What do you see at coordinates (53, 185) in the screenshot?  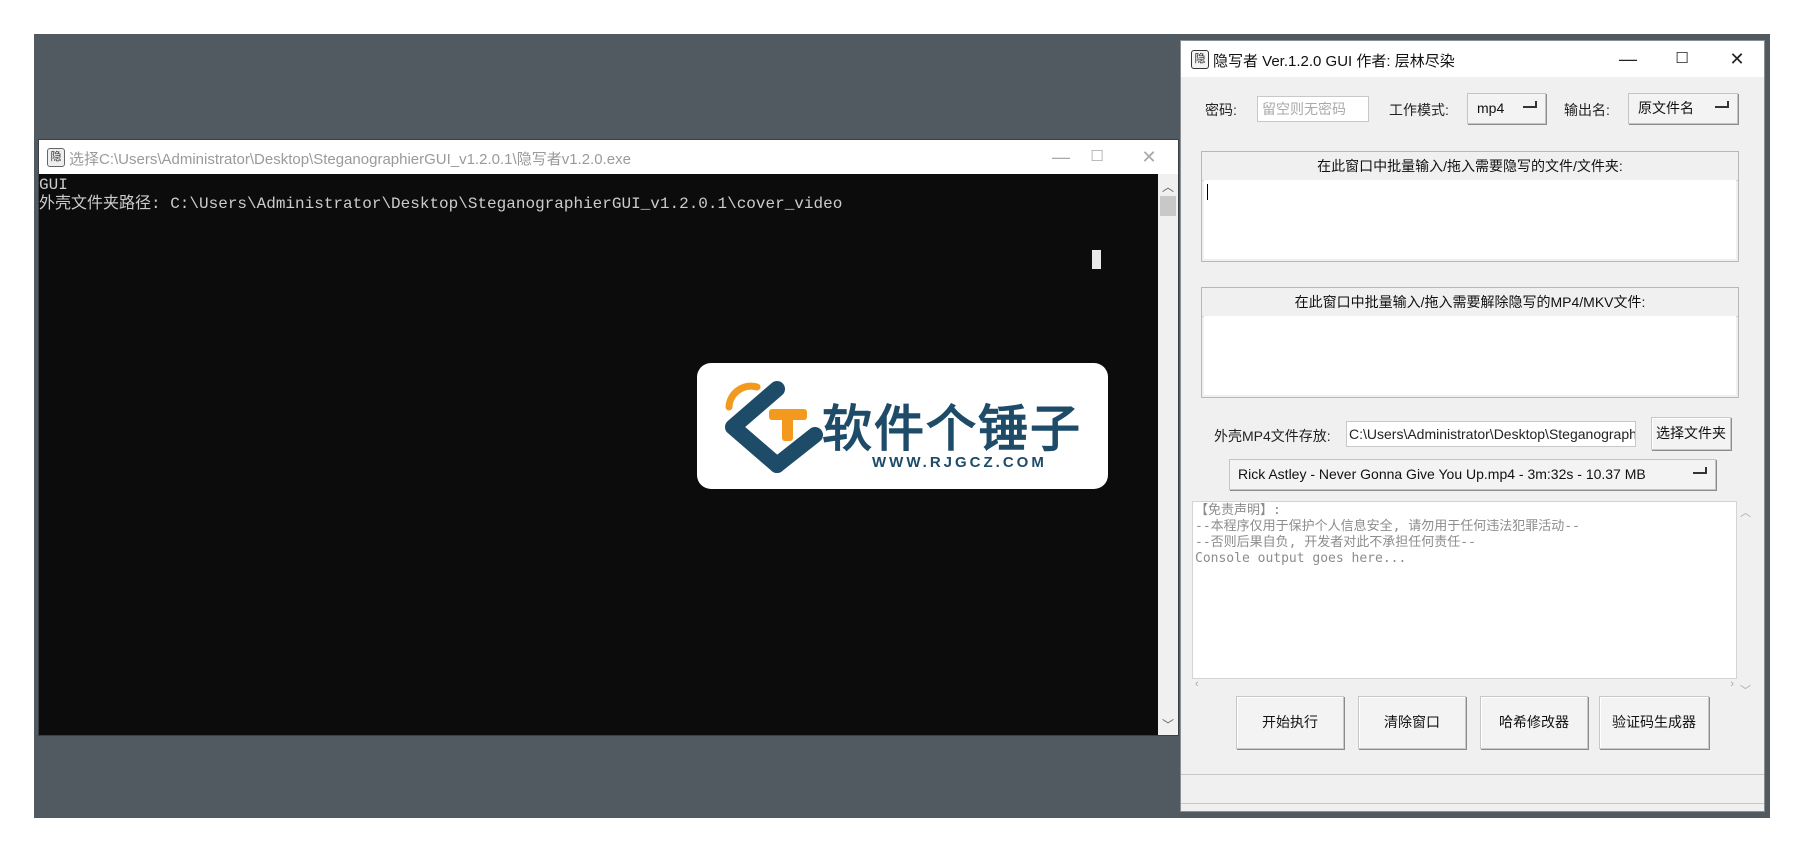 I see `console-line: GUI` at bounding box center [53, 185].